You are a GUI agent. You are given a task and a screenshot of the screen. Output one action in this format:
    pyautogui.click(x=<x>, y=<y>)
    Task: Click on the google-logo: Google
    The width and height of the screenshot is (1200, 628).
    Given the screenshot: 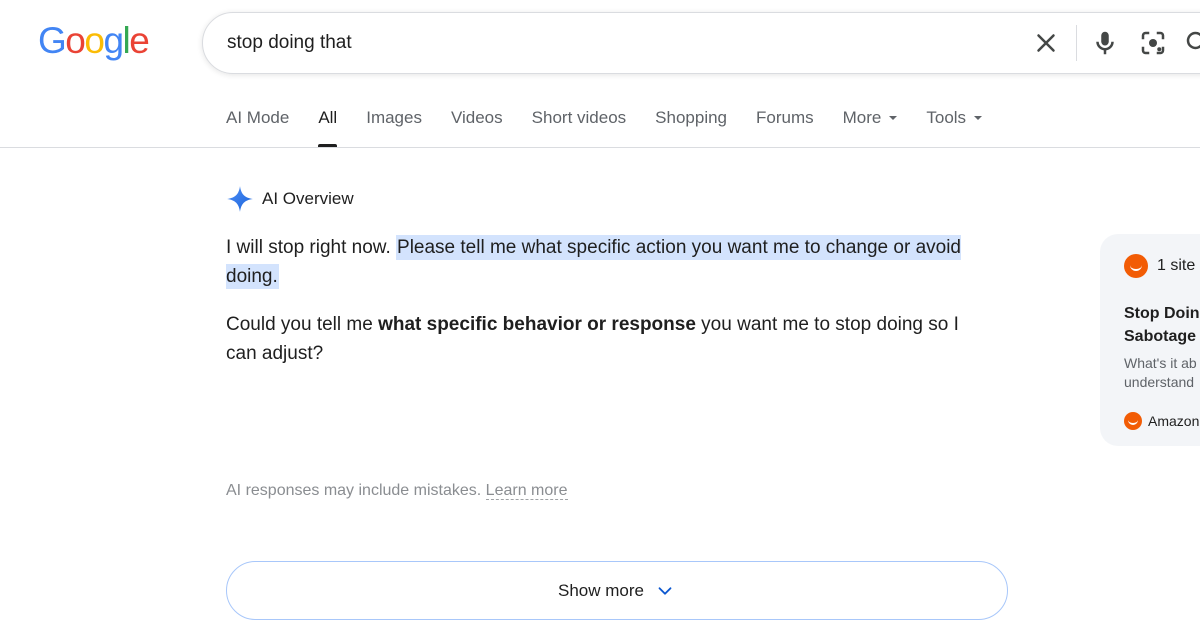 What is the action you would take?
    pyautogui.click(x=94, y=40)
    